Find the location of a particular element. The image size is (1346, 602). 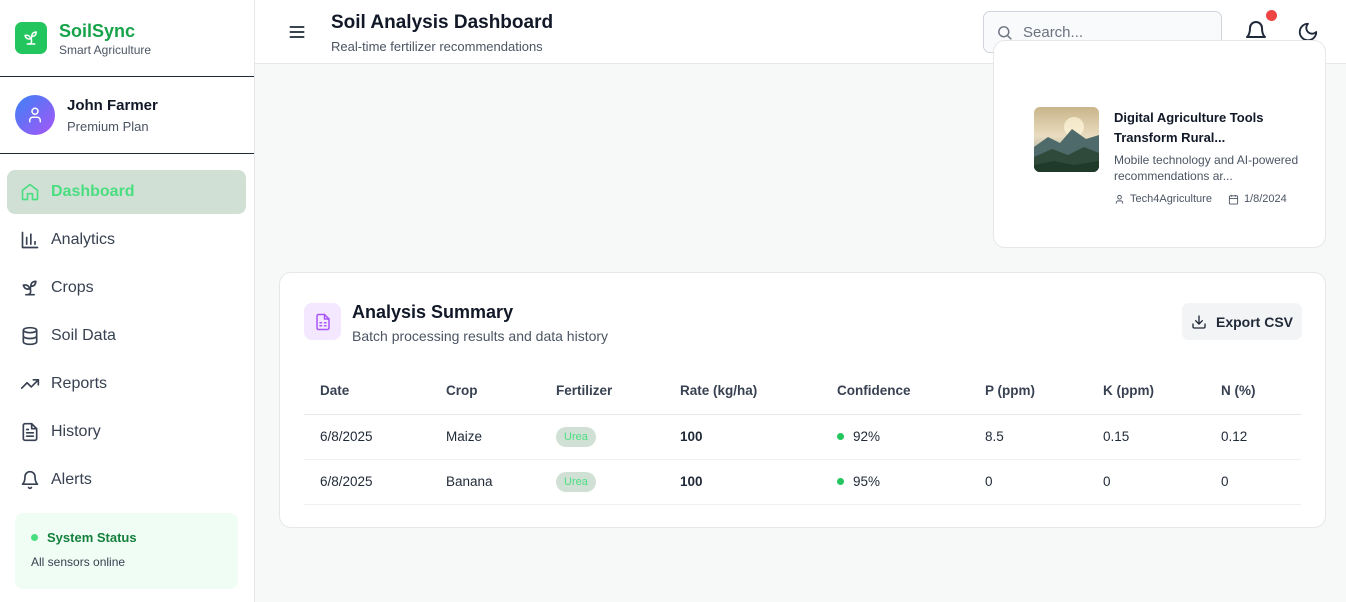

sidebar-item-label: Dashboard is located at coordinates (93, 191).